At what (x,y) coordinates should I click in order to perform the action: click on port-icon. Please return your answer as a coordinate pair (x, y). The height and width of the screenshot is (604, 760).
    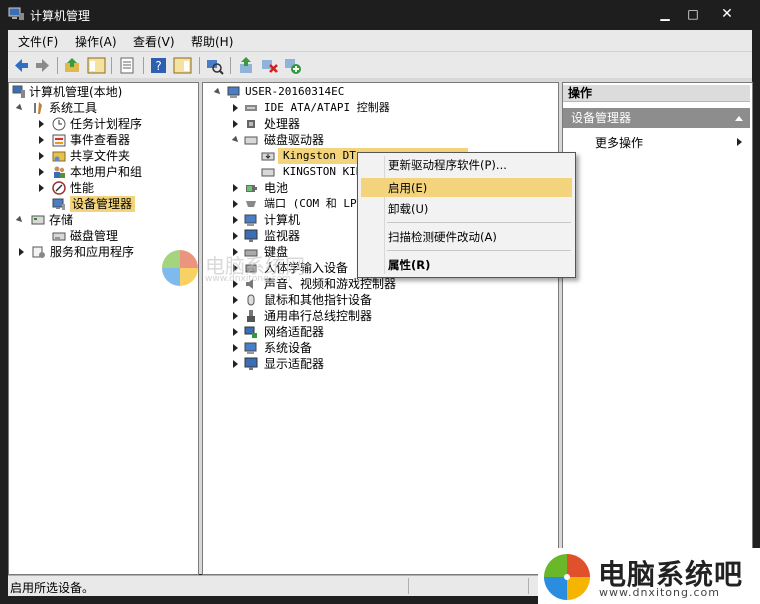
    Looking at the image, I should click on (251, 204).